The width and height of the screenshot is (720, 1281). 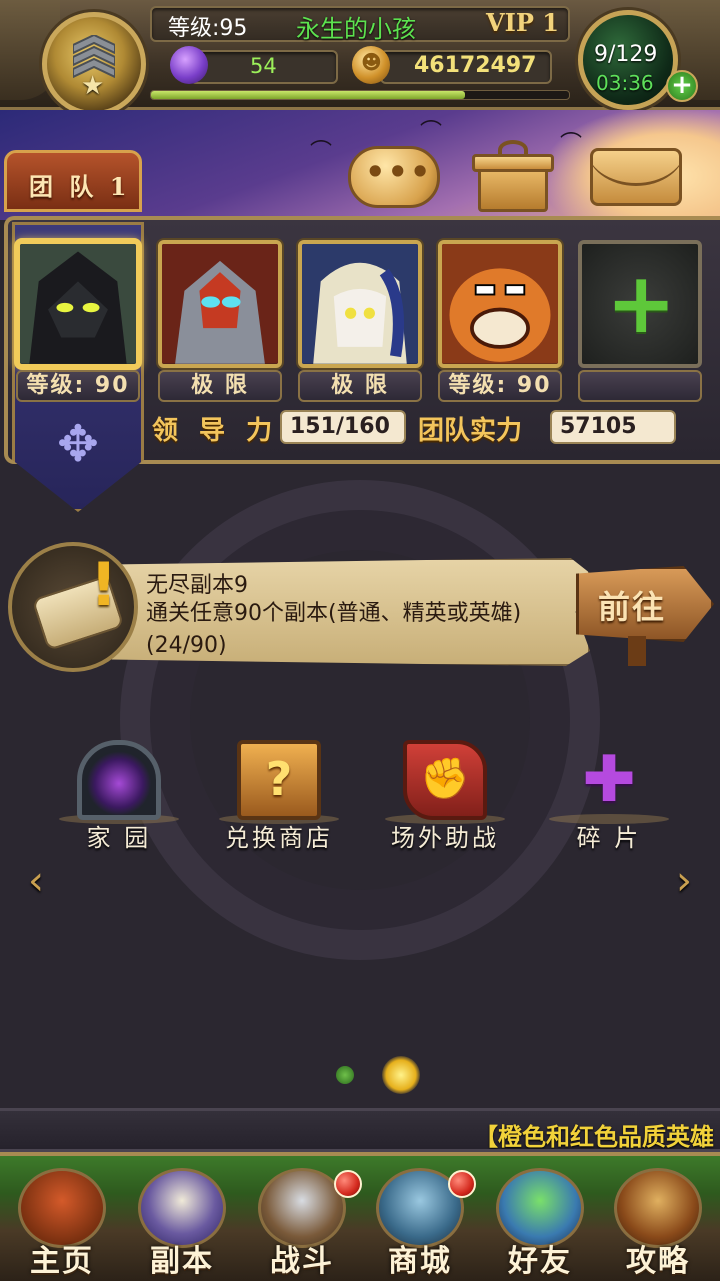 What do you see at coordinates (609, 838) in the screenshot?
I see `feature-label: 碎 片` at bounding box center [609, 838].